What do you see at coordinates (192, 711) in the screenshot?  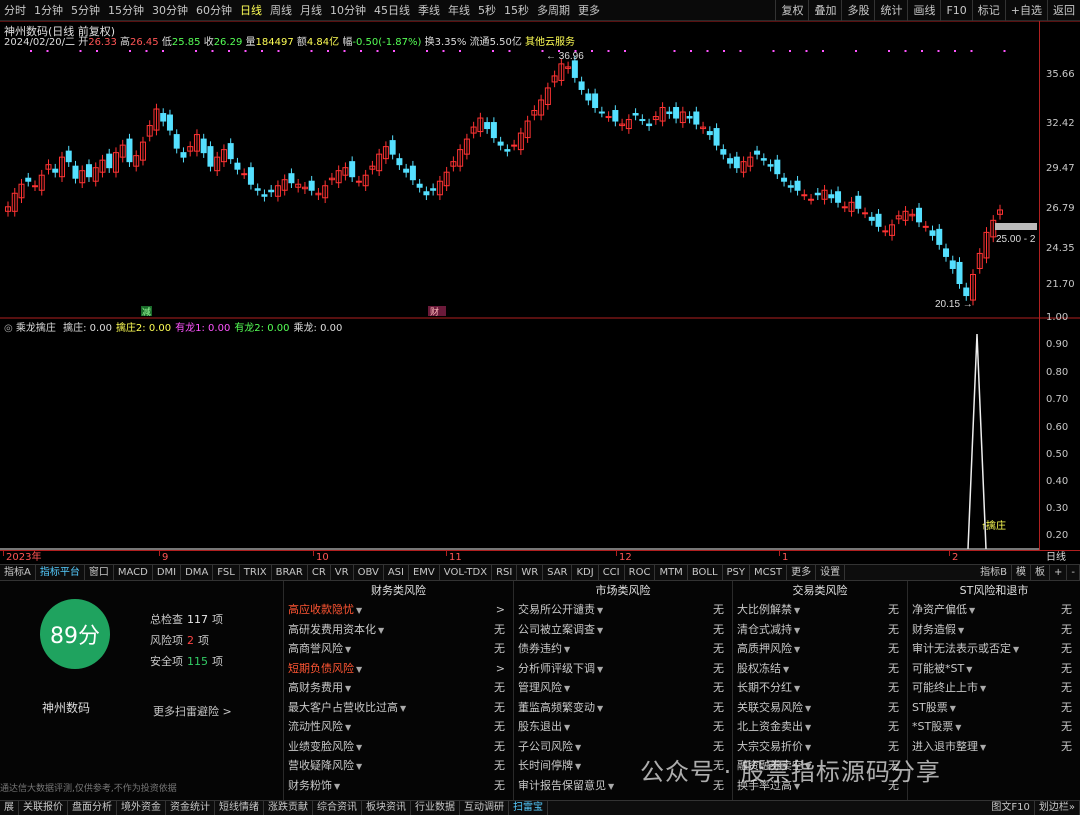 I see `more-scan-link: 更多扫雷避险 >` at bounding box center [192, 711].